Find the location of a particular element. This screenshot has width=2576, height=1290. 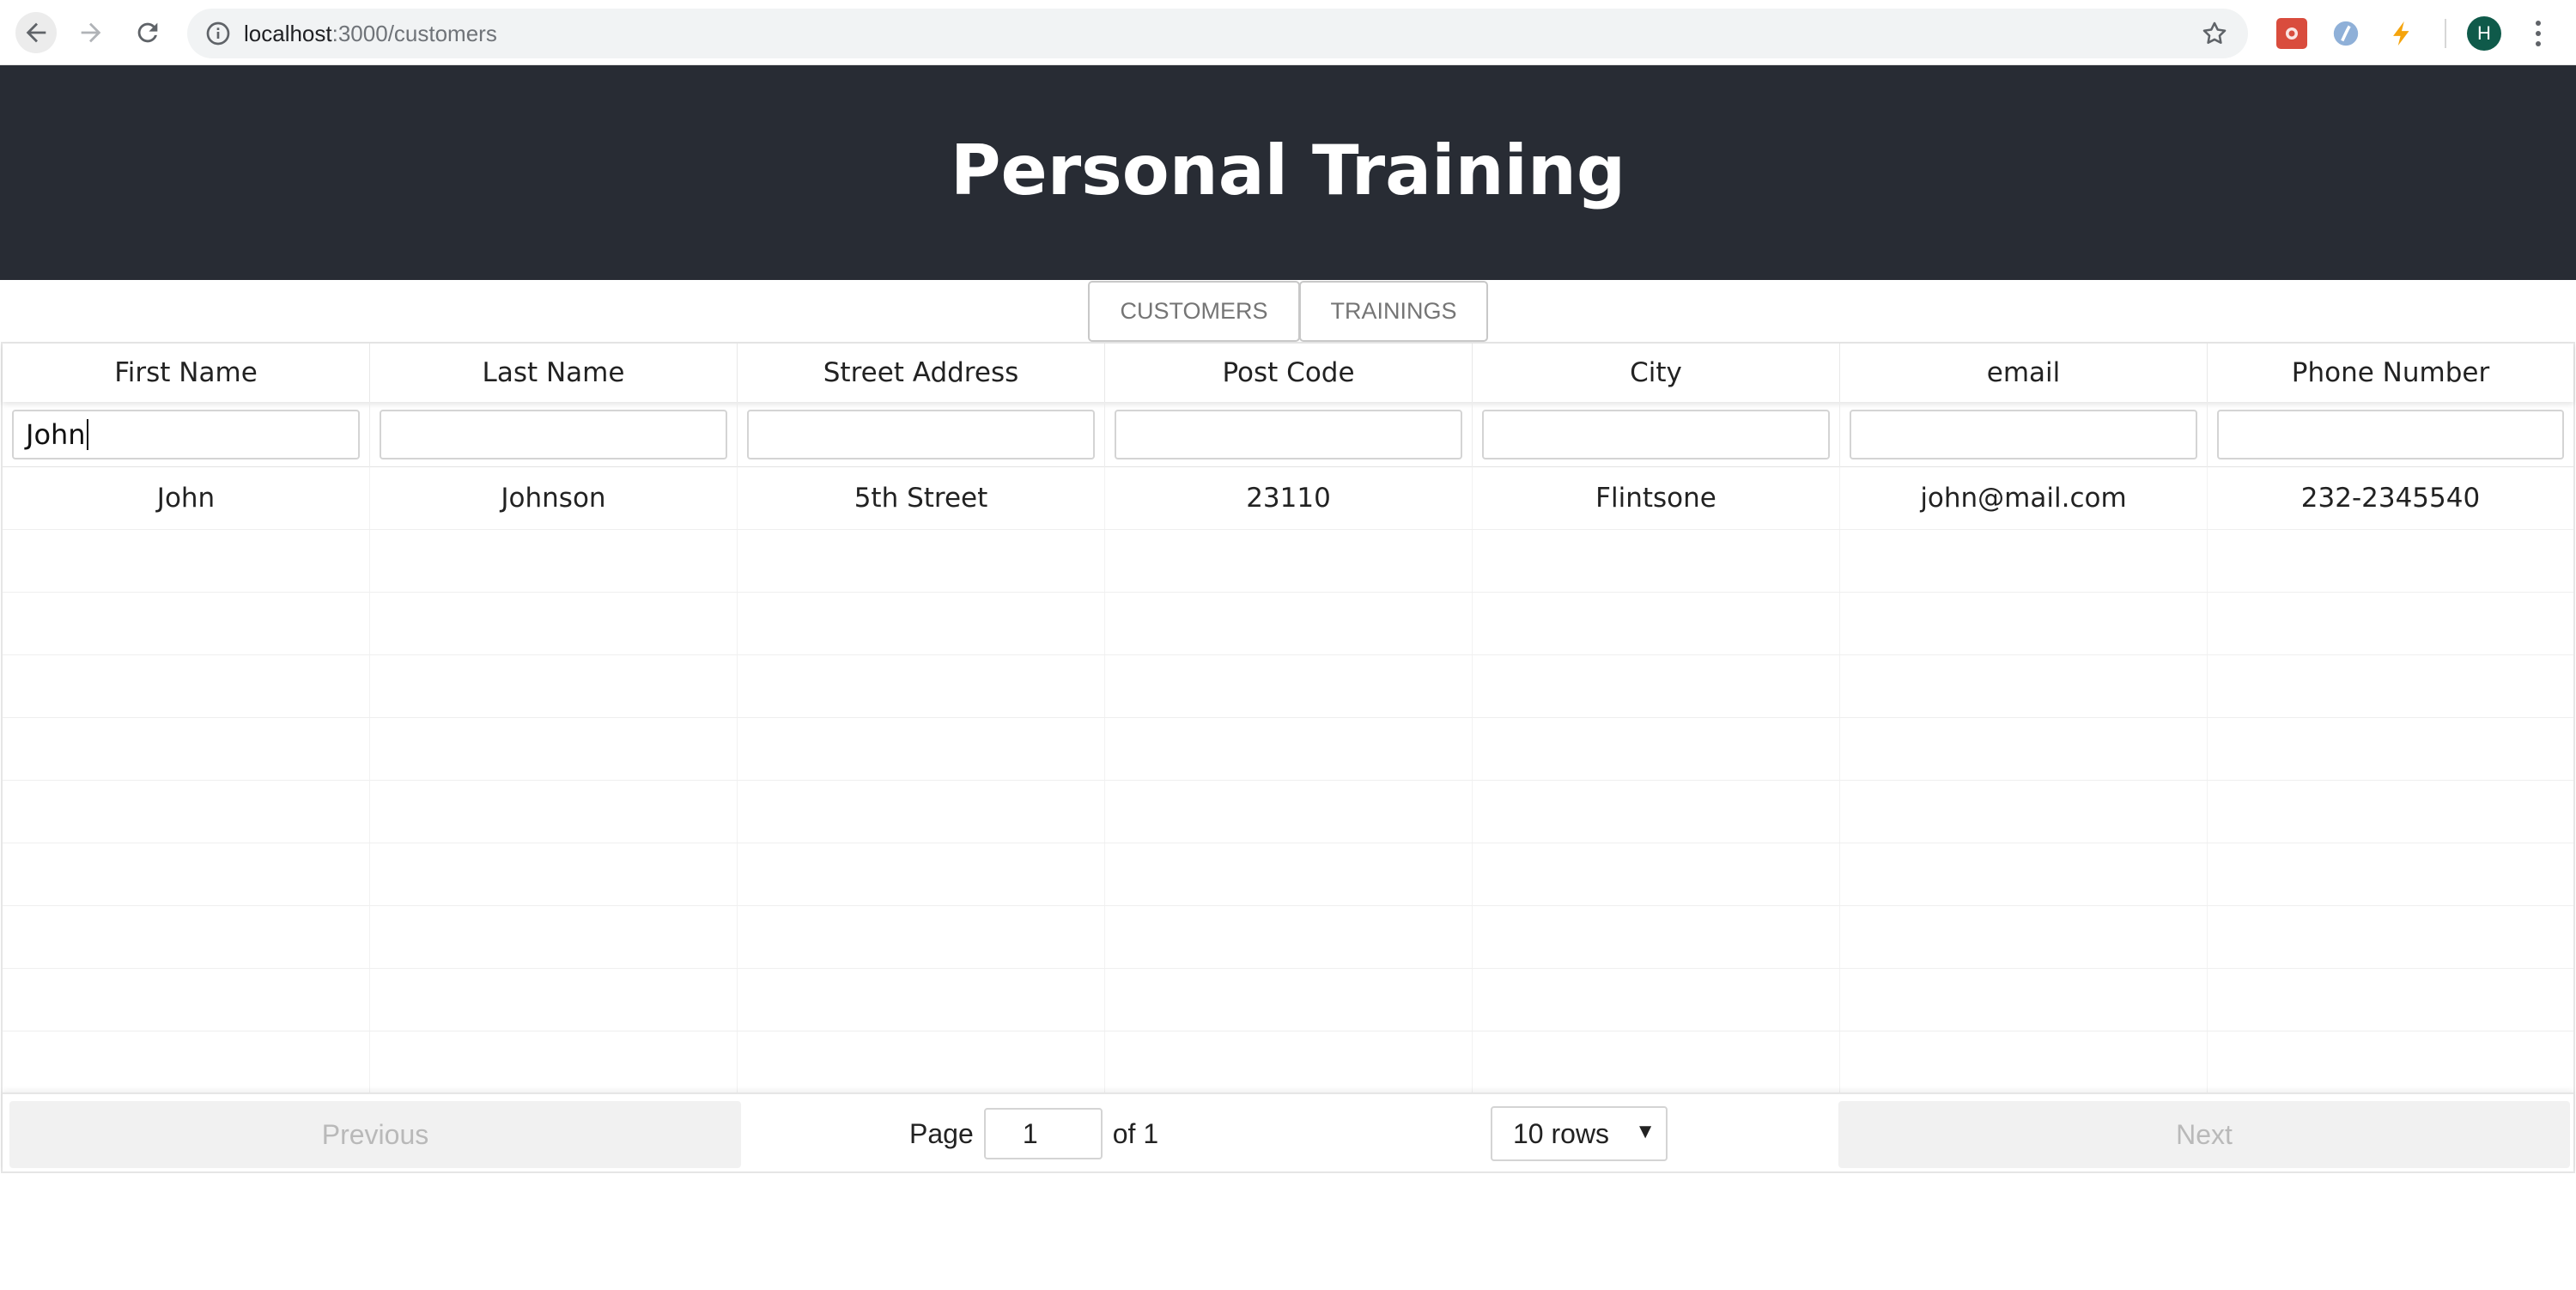

table-cell: 5th Street is located at coordinates (921, 498).